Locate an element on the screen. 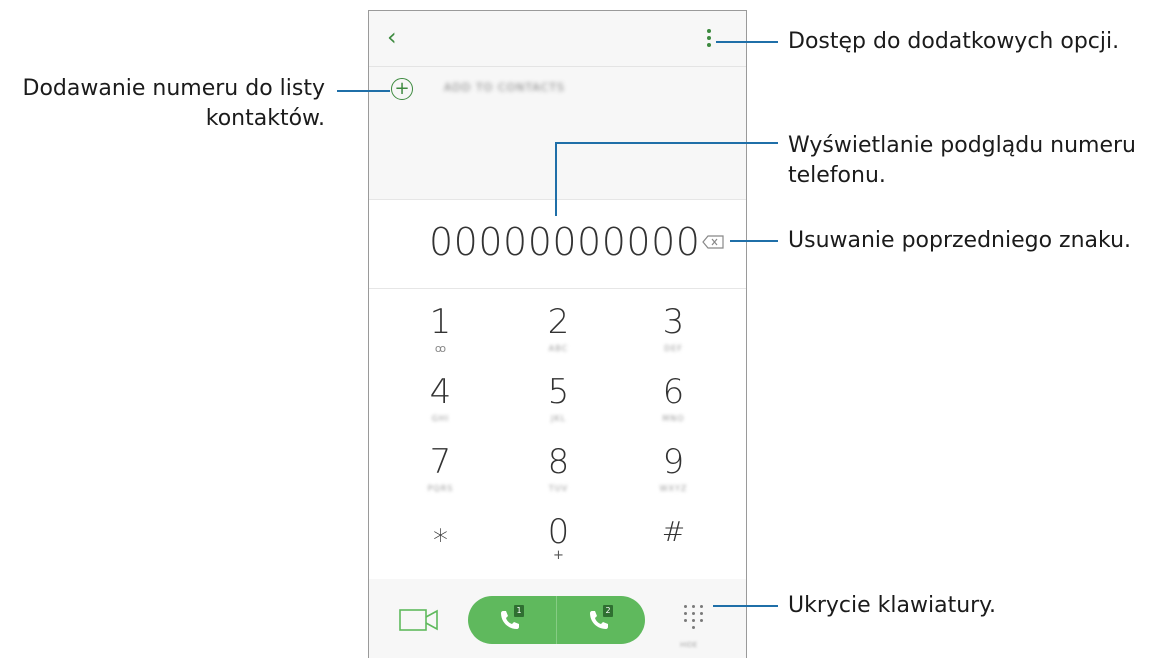 This screenshot has height=658, width=1157. key-letters: DEF is located at coordinates (673, 348).